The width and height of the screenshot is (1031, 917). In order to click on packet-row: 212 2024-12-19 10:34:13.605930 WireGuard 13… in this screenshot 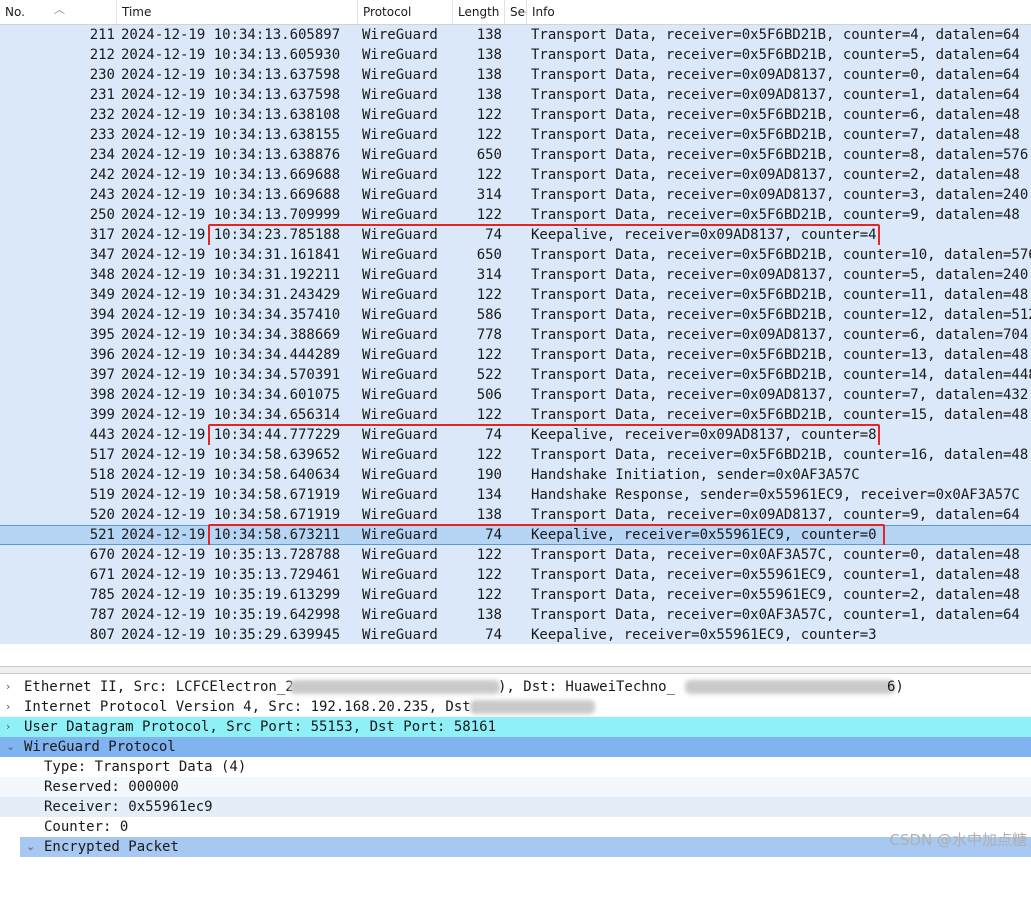, I will do `click(515, 55)`.